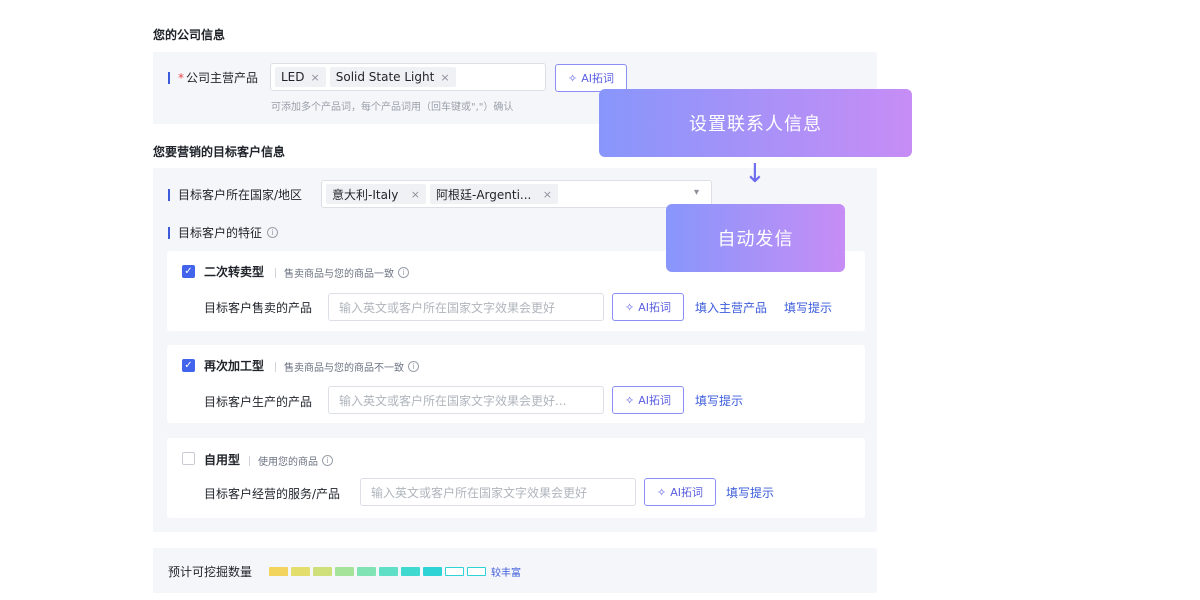 The image size is (1200, 600). What do you see at coordinates (219, 152) in the screenshot?
I see `target-section-title: 您要营销的目标客户信息` at bounding box center [219, 152].